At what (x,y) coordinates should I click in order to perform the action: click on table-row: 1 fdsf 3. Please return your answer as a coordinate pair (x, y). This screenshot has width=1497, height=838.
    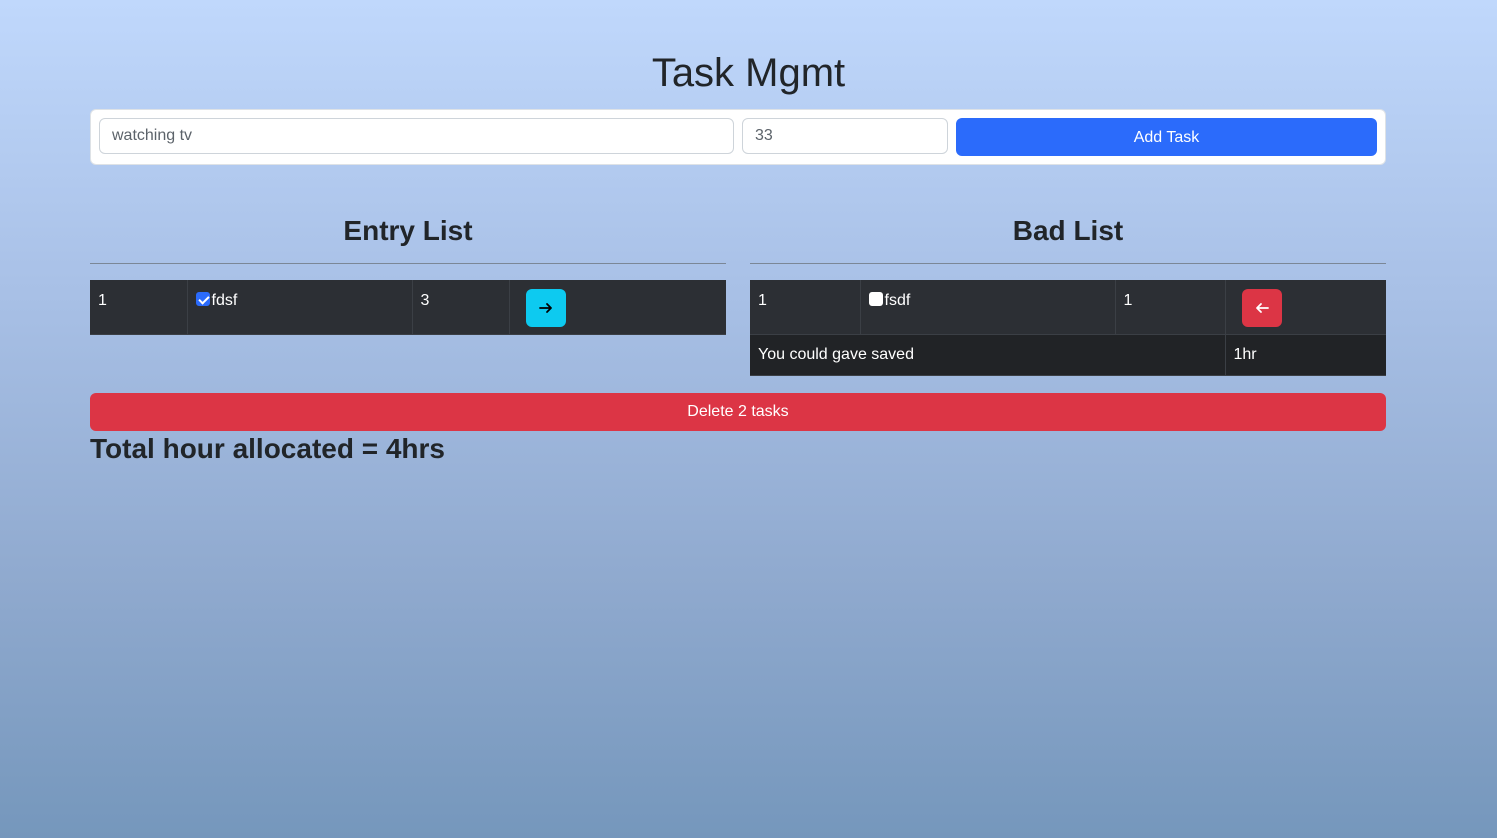
    Looking at the image, I should click on (408, 307).